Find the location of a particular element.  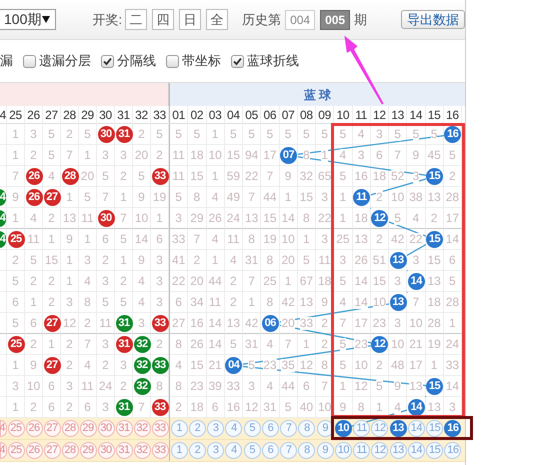

period-button: 004 is located at coordinates (300, 20).